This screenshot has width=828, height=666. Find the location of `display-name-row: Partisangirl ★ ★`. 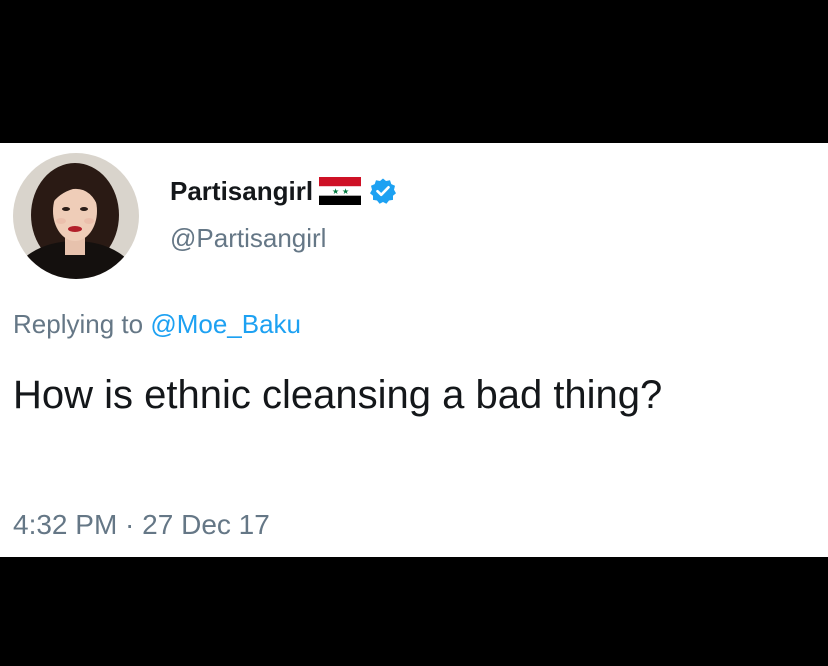

display-name-row: Partisangirl ★ ★ is located at coordinates (283, 191).